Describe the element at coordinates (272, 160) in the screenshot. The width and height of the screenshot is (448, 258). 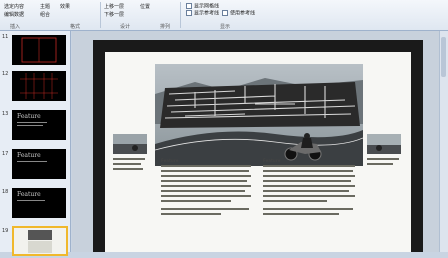
I see `article-heading-right: Feature` at that location.